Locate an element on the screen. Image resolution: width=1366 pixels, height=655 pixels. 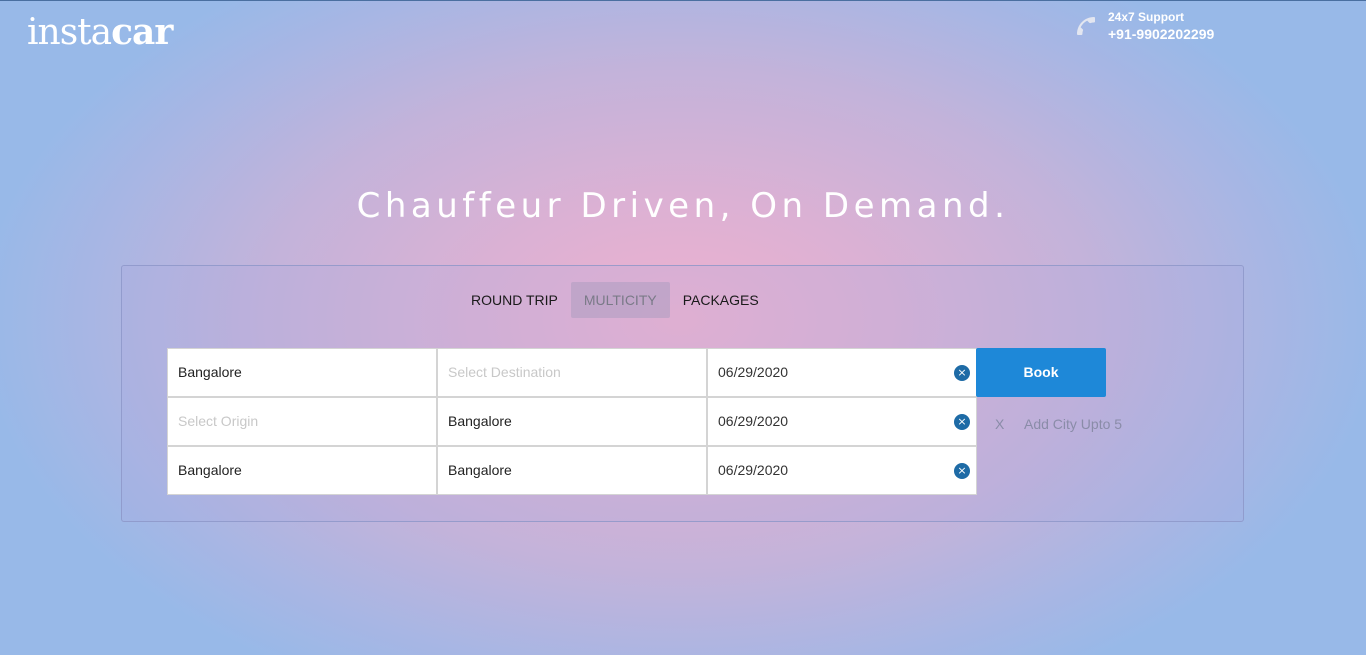
date-field-1: 06/29/2020 × is located at coordinates (842, 372).